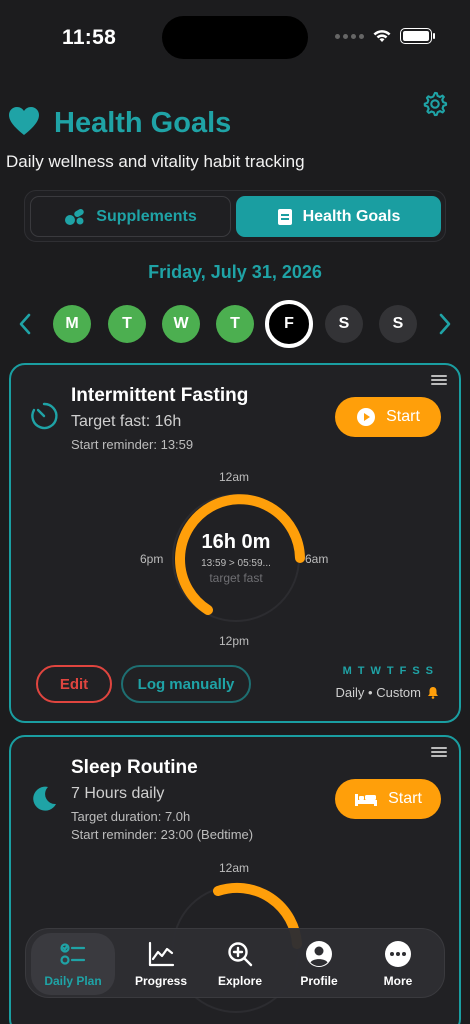  Describe the element at coordinates (74, 216) in the screenshot. I see `pills-icon` at that location.